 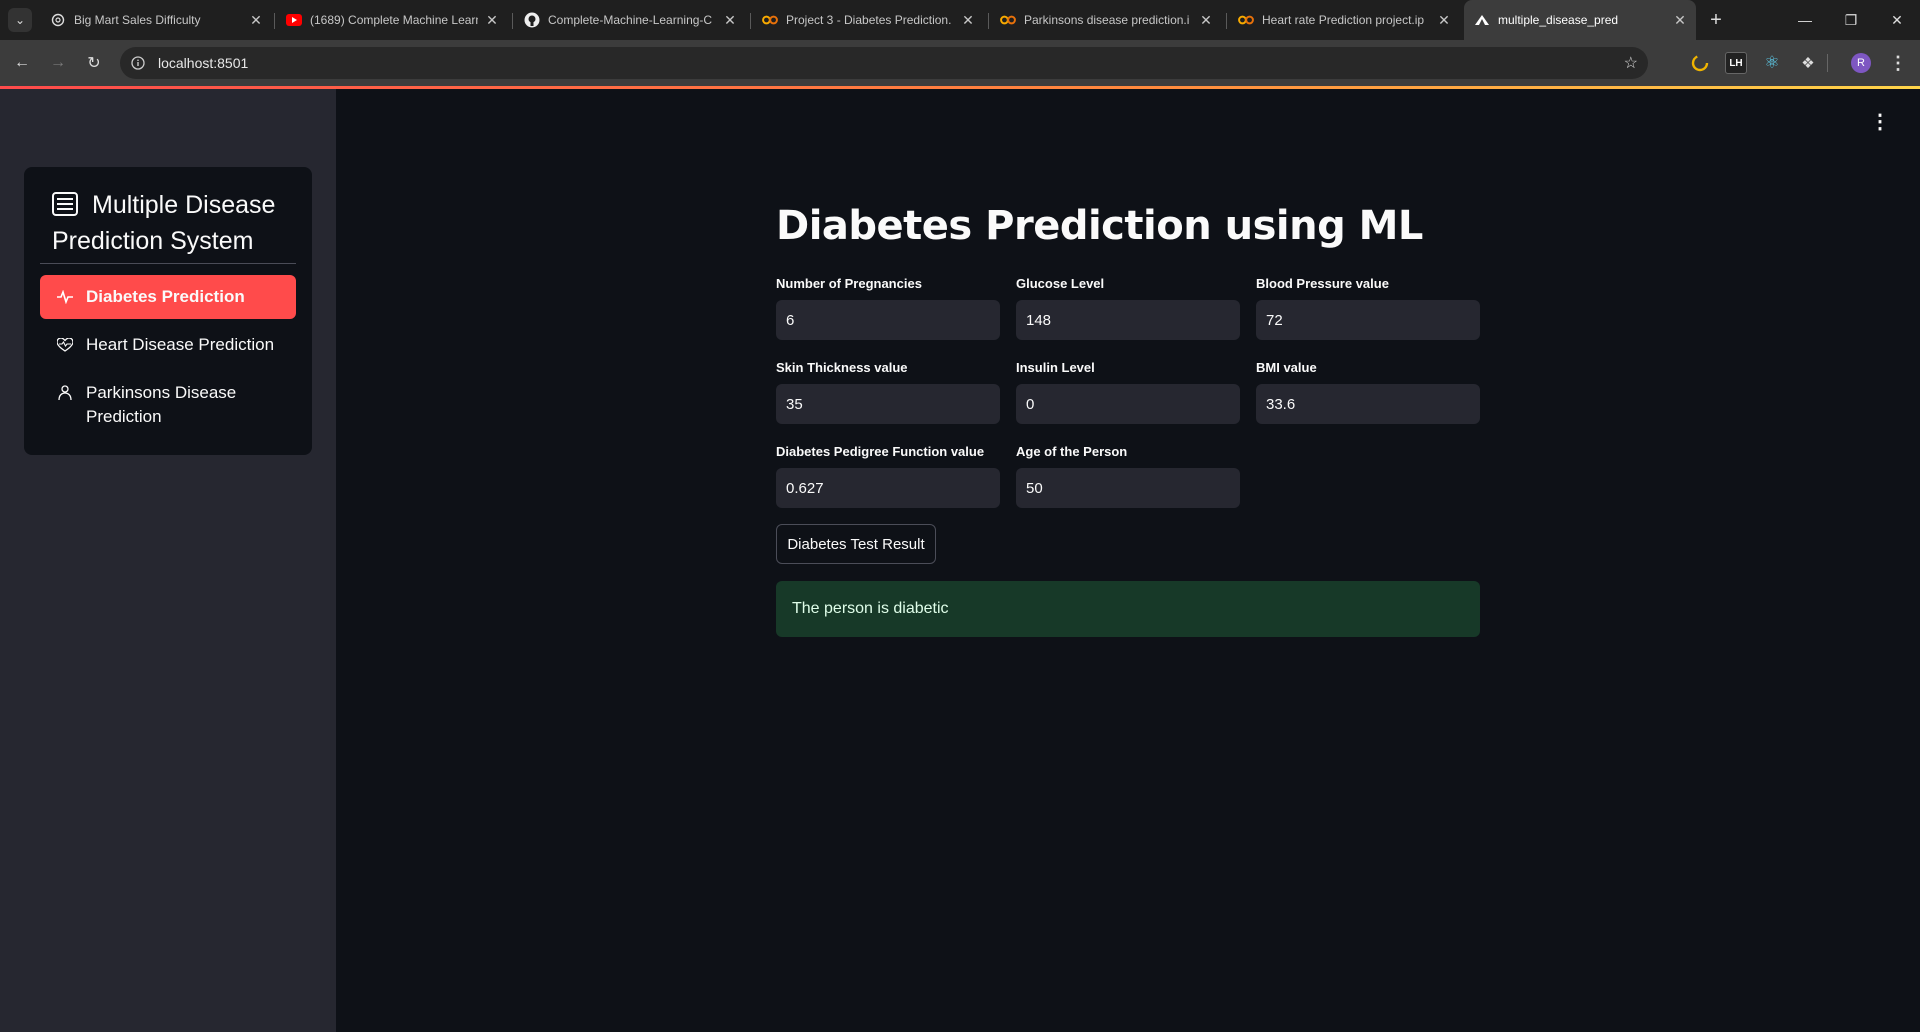 I want to click on extension-clock-icon, so click(x=1700, y=63).